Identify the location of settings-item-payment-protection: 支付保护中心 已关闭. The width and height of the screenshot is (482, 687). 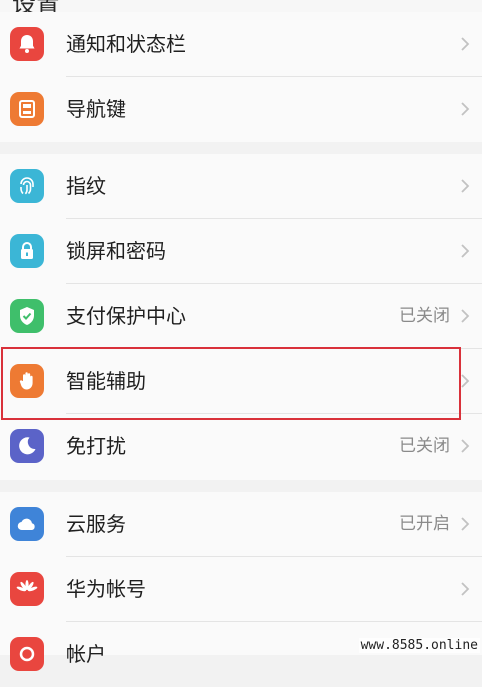
(241, 316).